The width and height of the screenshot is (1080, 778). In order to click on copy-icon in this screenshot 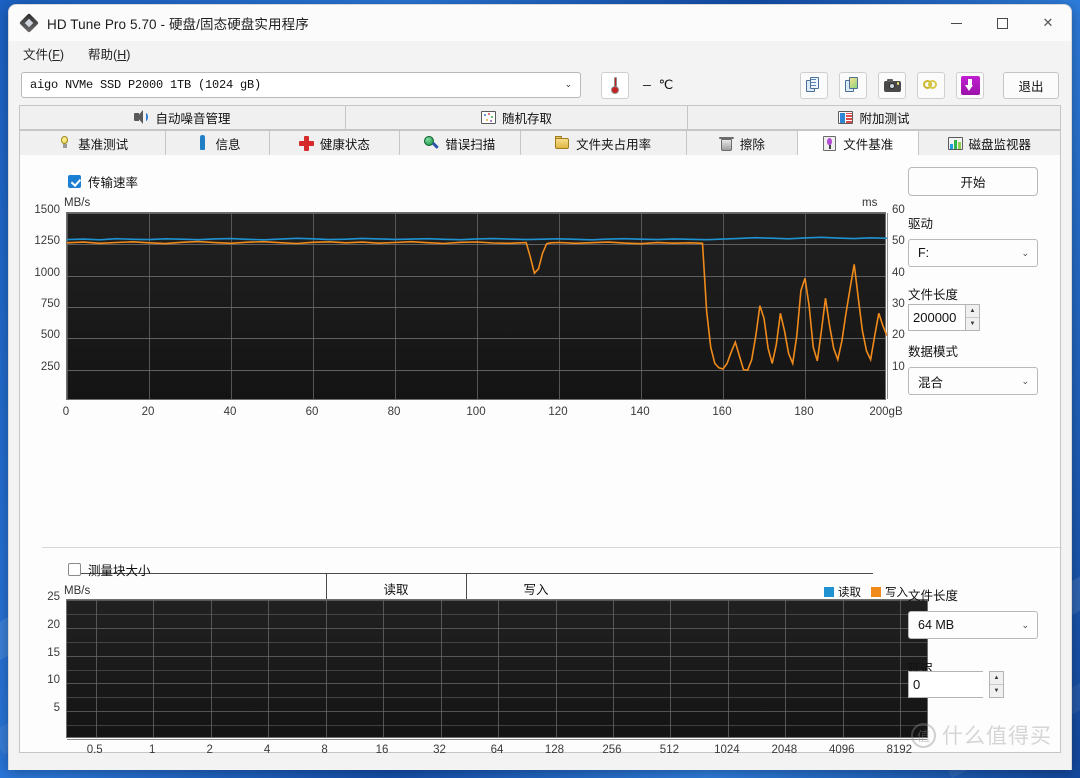, I will do `click(814, 85)`.